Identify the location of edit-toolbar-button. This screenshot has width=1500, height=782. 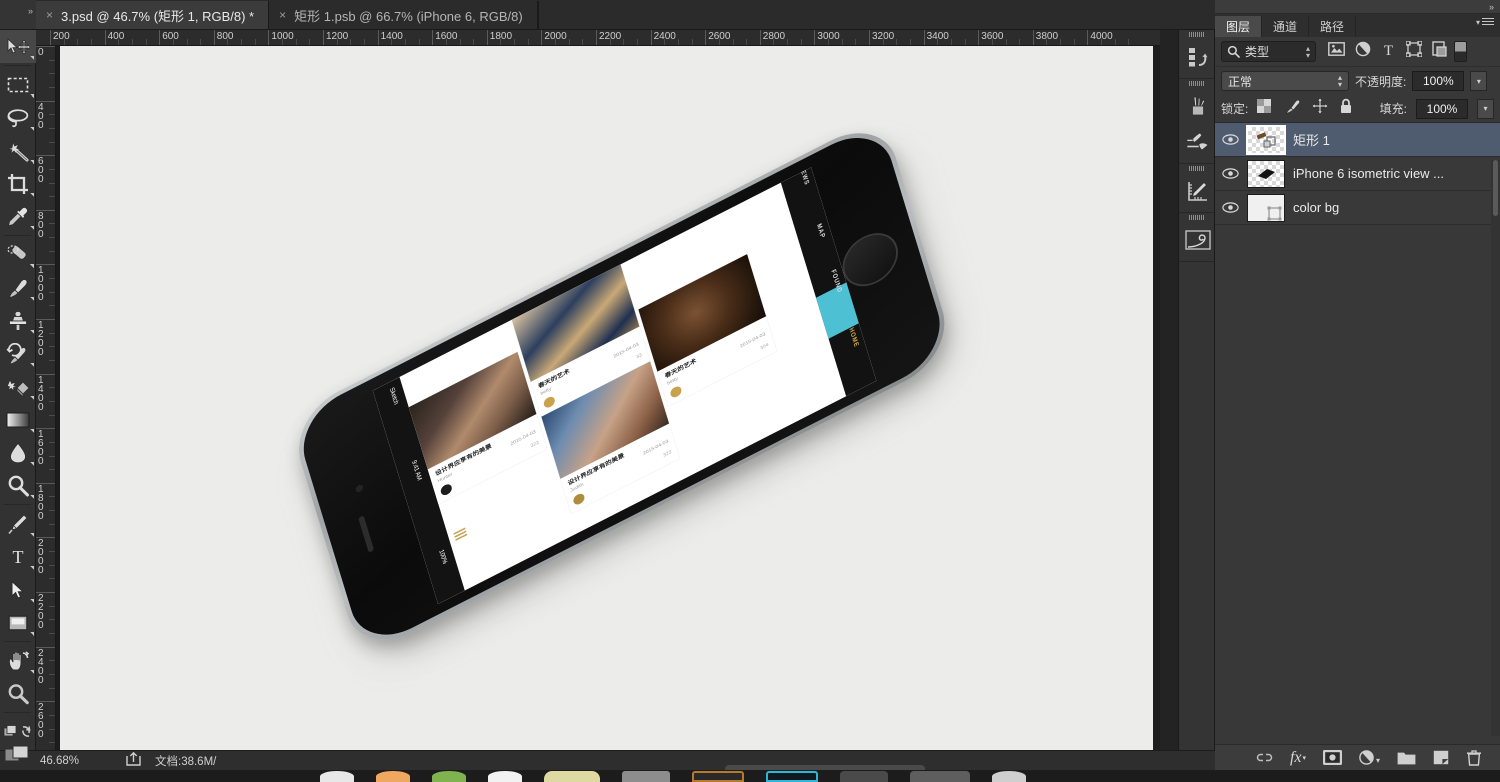
(18, 731).